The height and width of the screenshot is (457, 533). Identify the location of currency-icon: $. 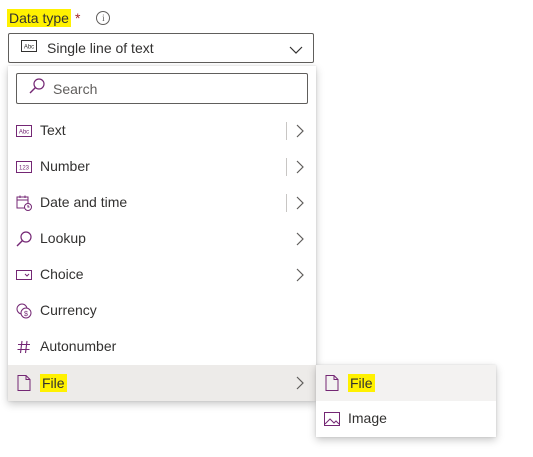
(24, 311).